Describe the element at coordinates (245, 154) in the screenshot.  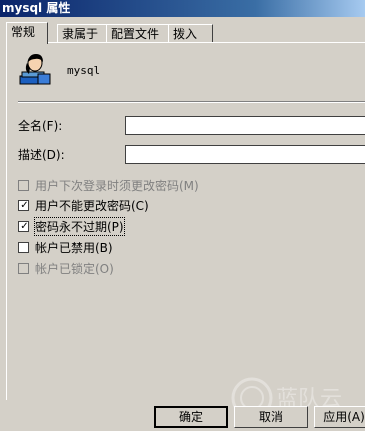
I see `description-field` at that location.